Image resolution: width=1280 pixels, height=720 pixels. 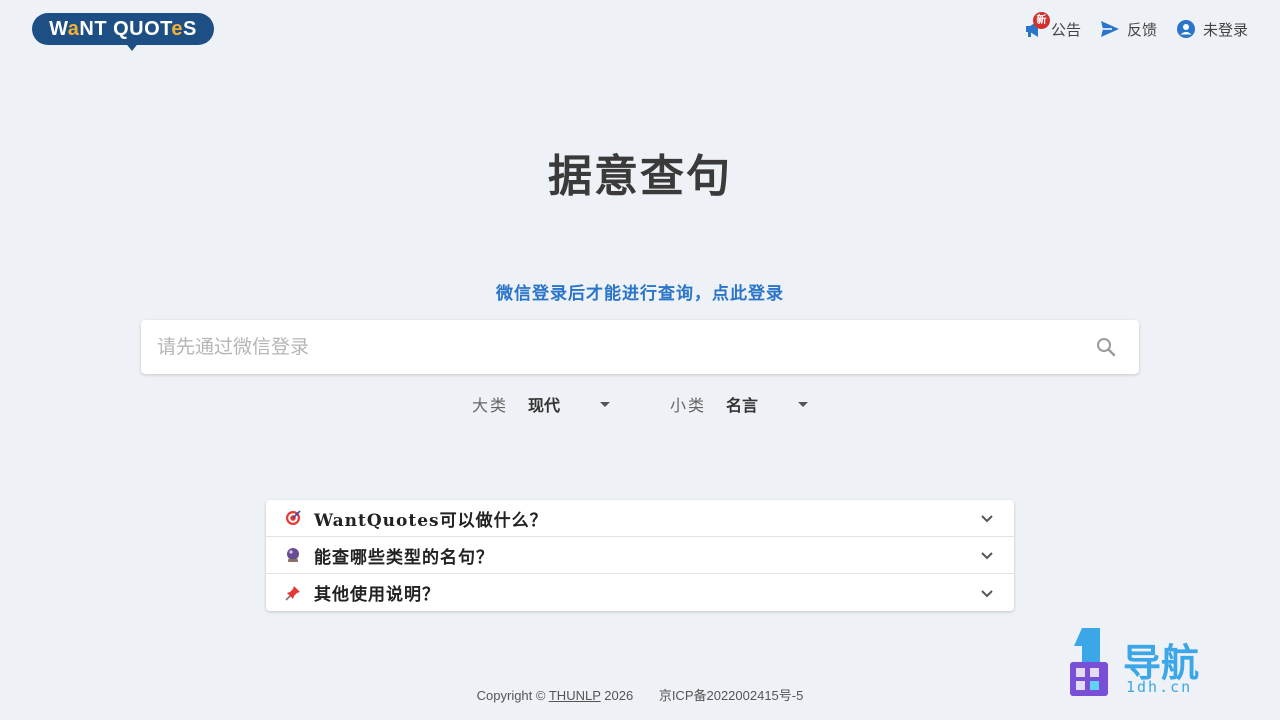 I want to click on user-button: 未登录, so click(x=1211, y=29).